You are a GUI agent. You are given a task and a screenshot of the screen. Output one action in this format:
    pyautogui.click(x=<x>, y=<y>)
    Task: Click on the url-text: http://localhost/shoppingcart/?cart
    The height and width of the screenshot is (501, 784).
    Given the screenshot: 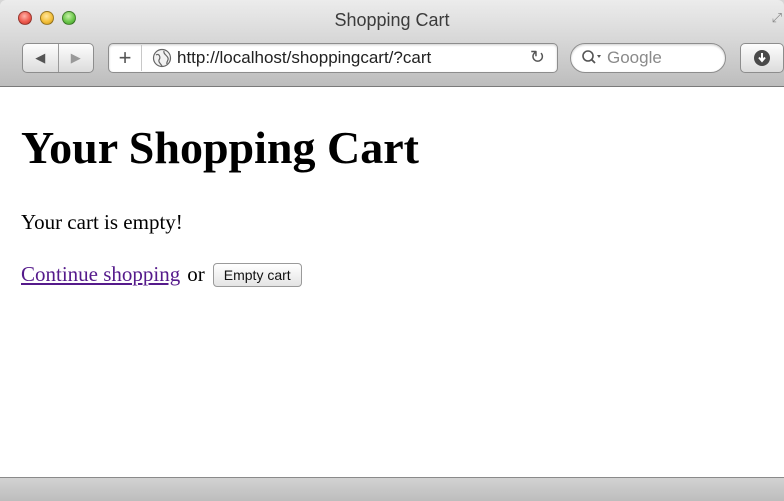 What is the action you would take?
    pyautogui.click(x=337, y=58)
    